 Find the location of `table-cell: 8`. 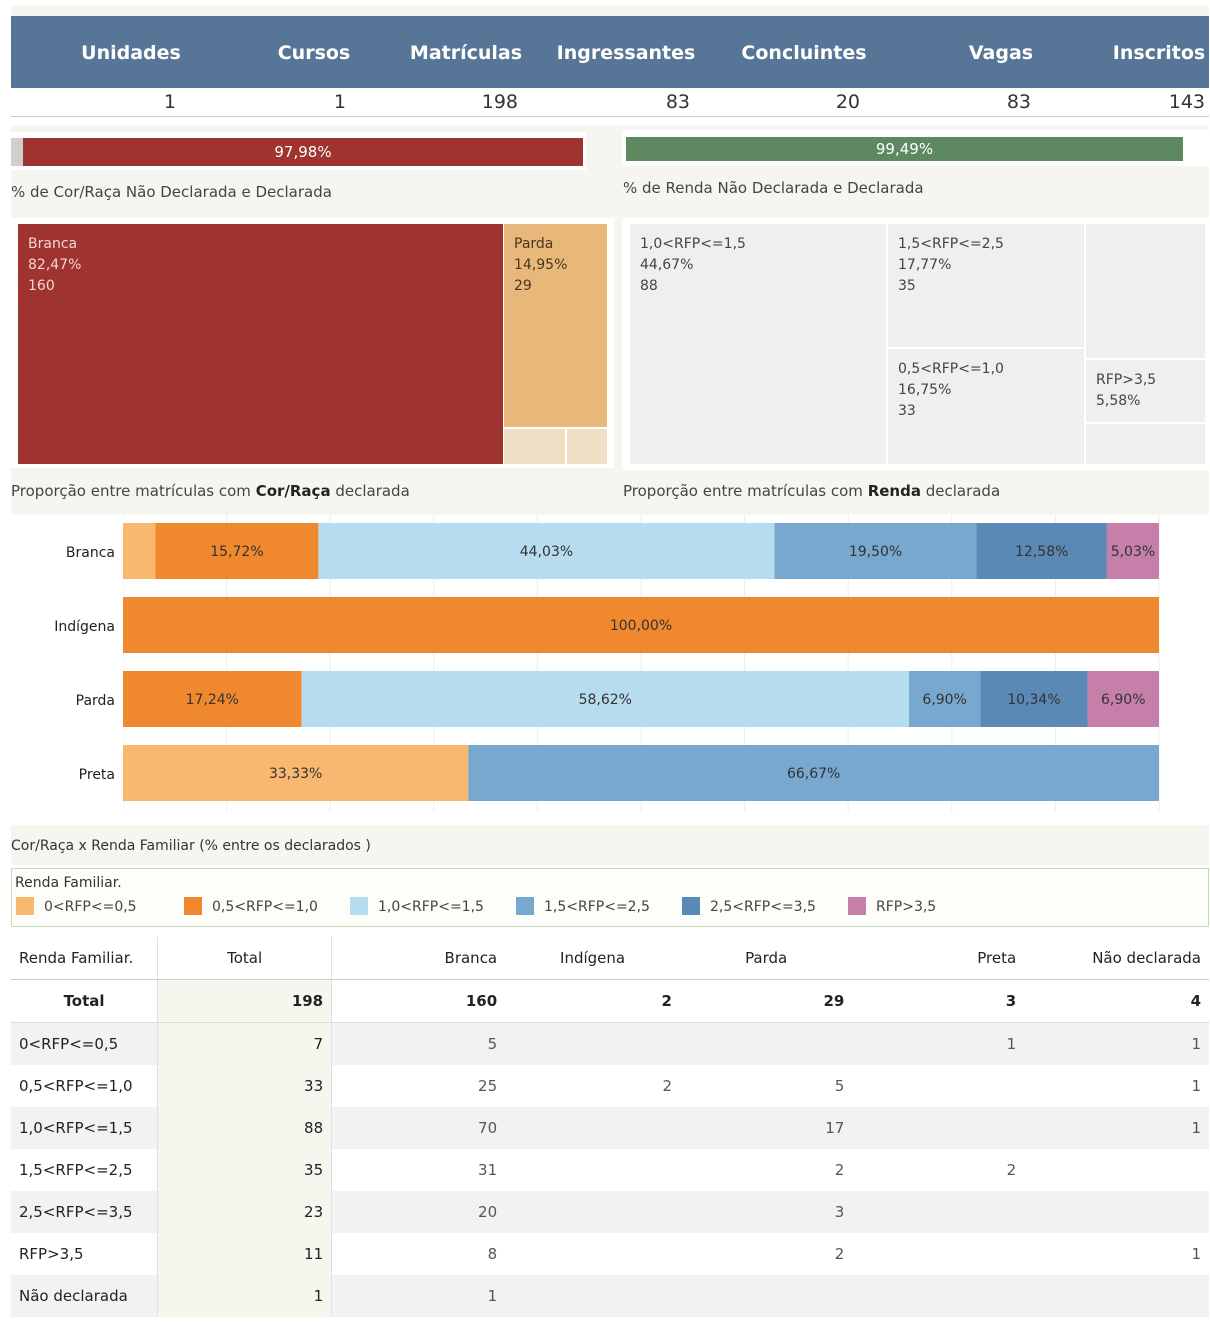

table-cell: 8 is located at coordinates (492, 1254).